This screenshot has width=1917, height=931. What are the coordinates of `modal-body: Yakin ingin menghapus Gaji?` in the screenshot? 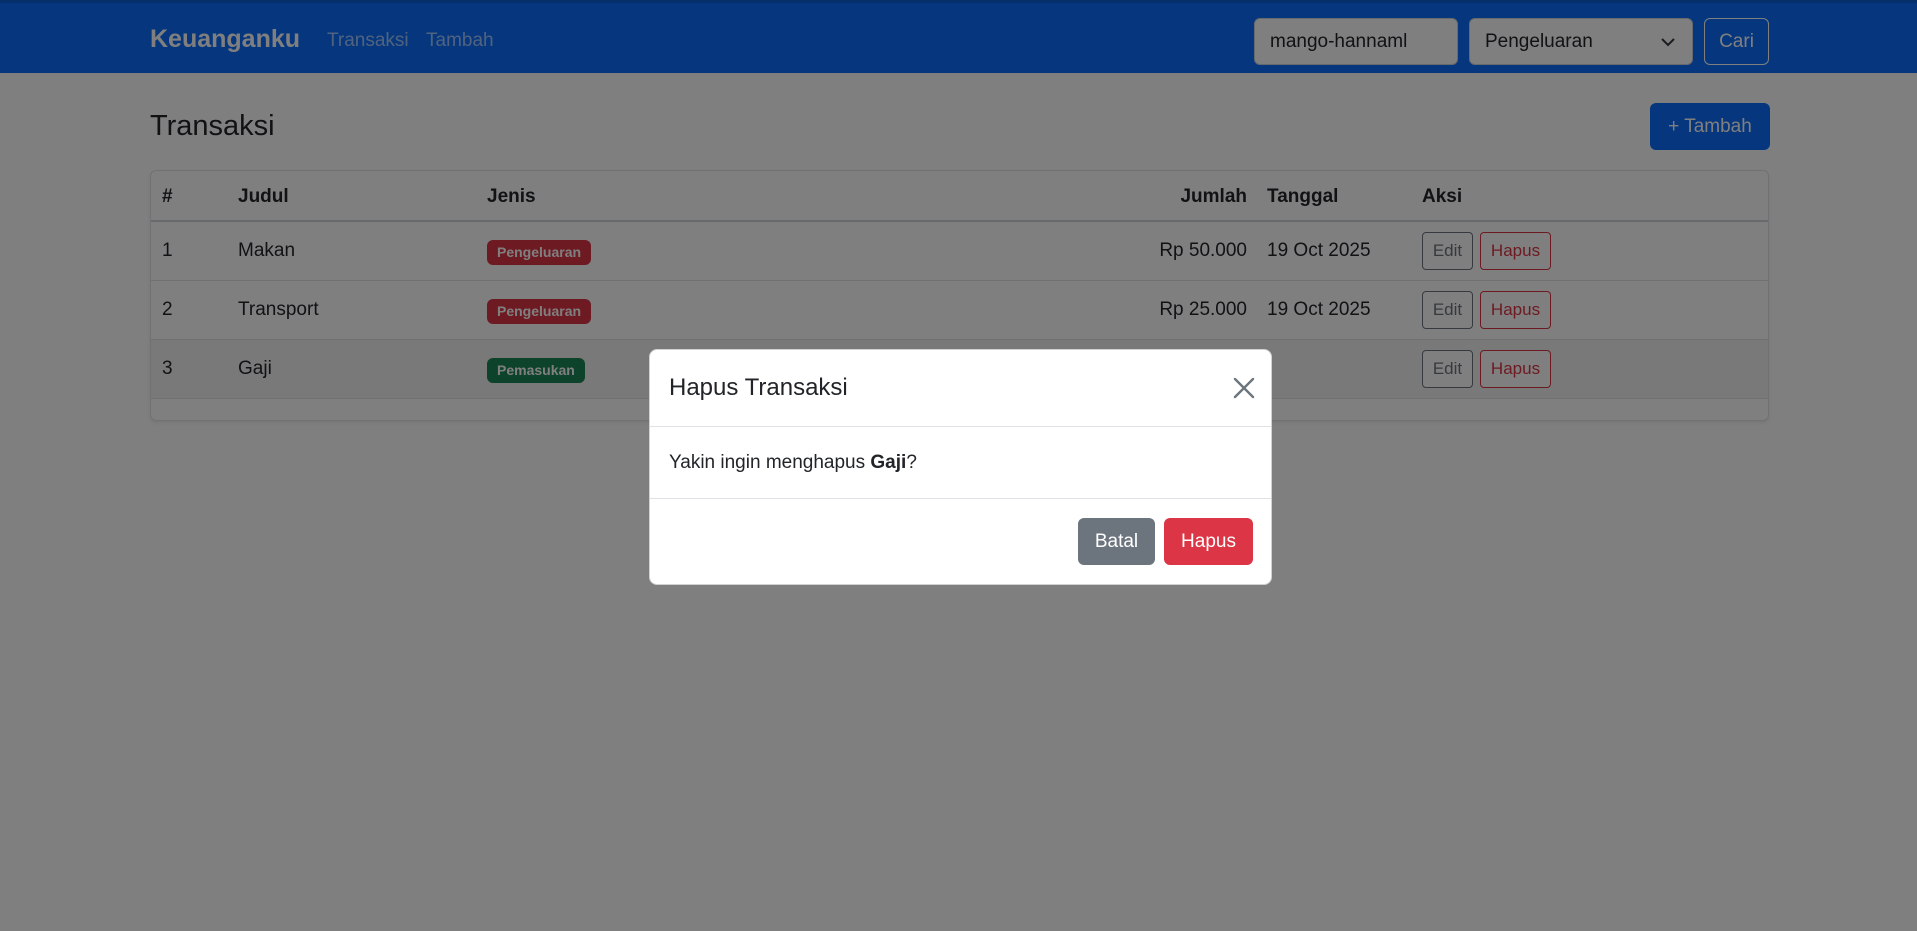 It's located at (960, 463).